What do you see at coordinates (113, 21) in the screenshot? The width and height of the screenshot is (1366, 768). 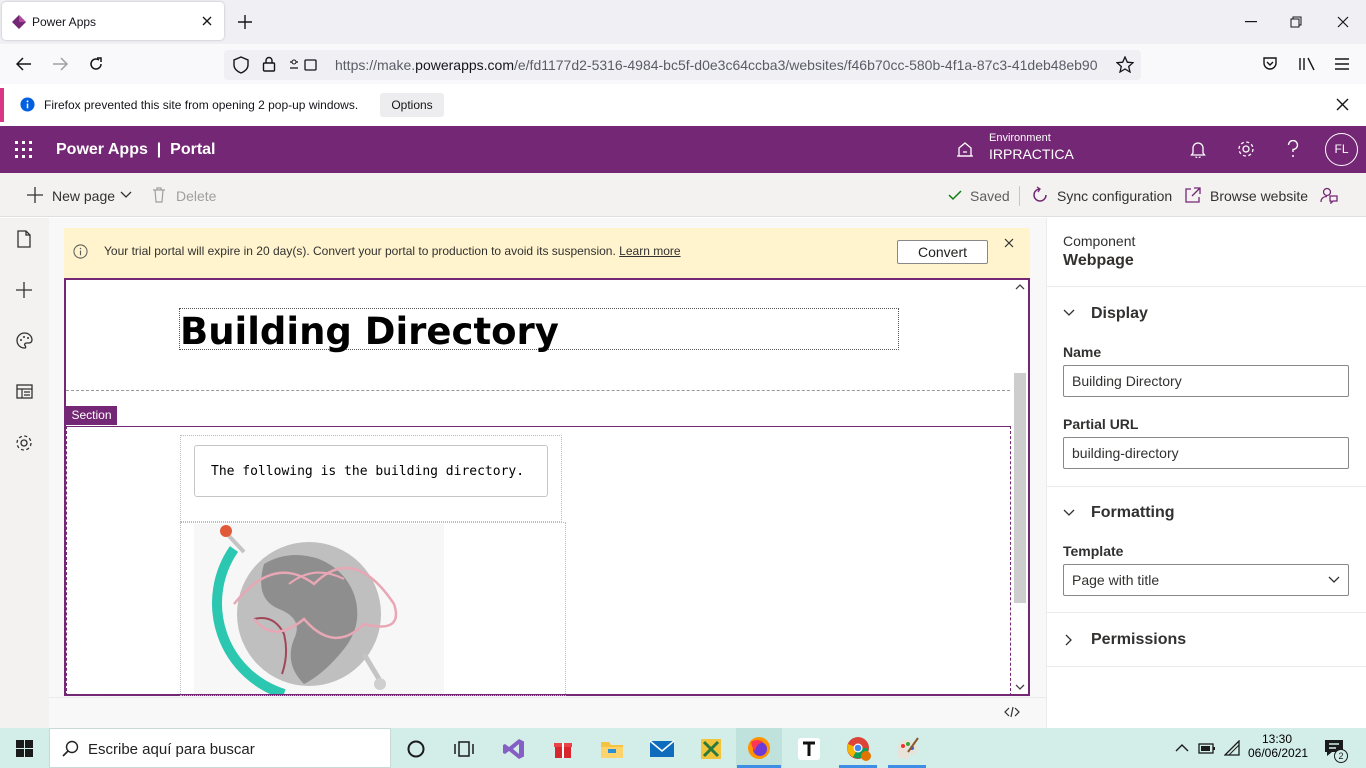 I see `browser-tab: Power Apps` at bounding box center [113, 21].